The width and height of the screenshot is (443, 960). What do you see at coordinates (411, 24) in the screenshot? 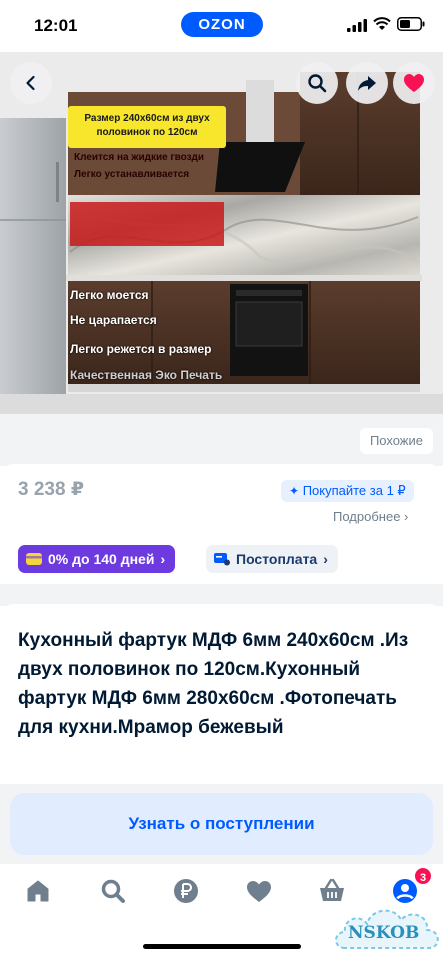
I see `battery-icon` at bounding box center [411, 24].